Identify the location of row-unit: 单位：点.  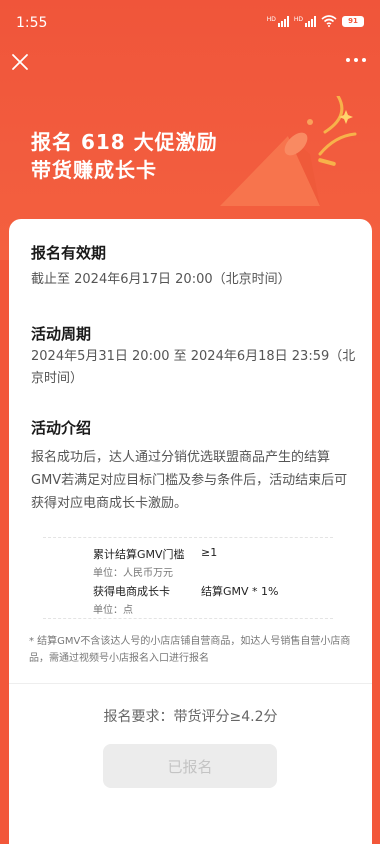
(113, 610).